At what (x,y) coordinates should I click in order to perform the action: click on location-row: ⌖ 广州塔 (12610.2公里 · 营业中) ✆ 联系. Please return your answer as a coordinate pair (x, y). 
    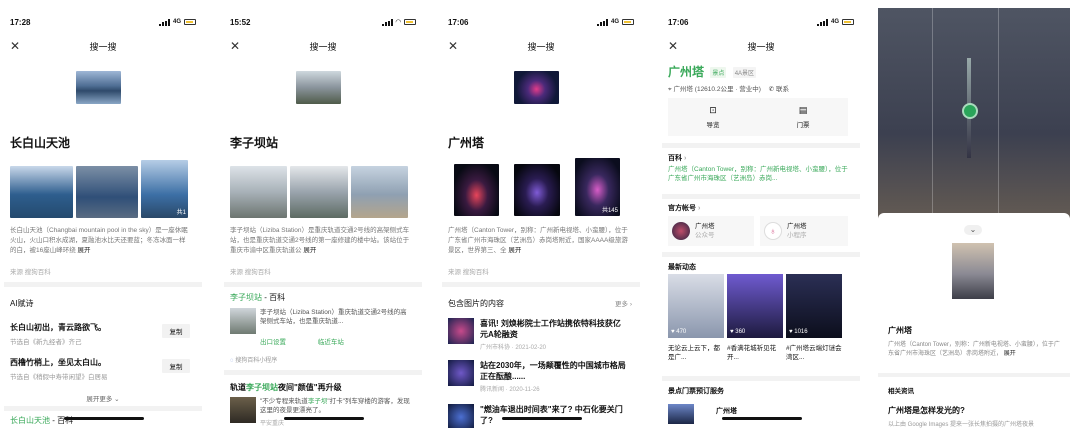
    Looking at the image, I should click on (728, 88).